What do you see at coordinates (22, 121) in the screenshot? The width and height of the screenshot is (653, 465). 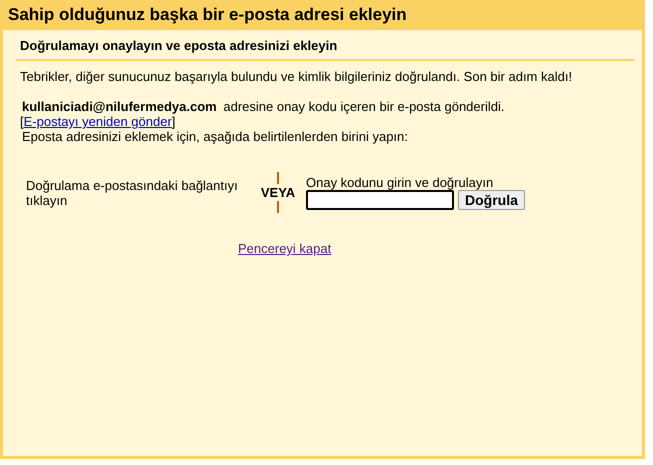 I see `bracket-text: [` at bounding box center [22, 121].